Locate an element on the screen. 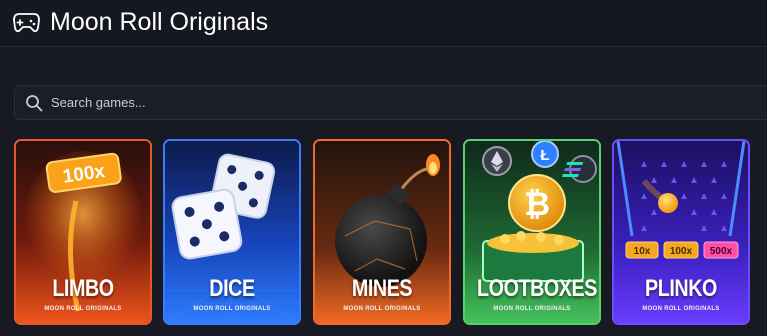 The width and height of the screenshot is (767, 336). multiplier-slot-label: 100x is located at coordinates (681, 251).